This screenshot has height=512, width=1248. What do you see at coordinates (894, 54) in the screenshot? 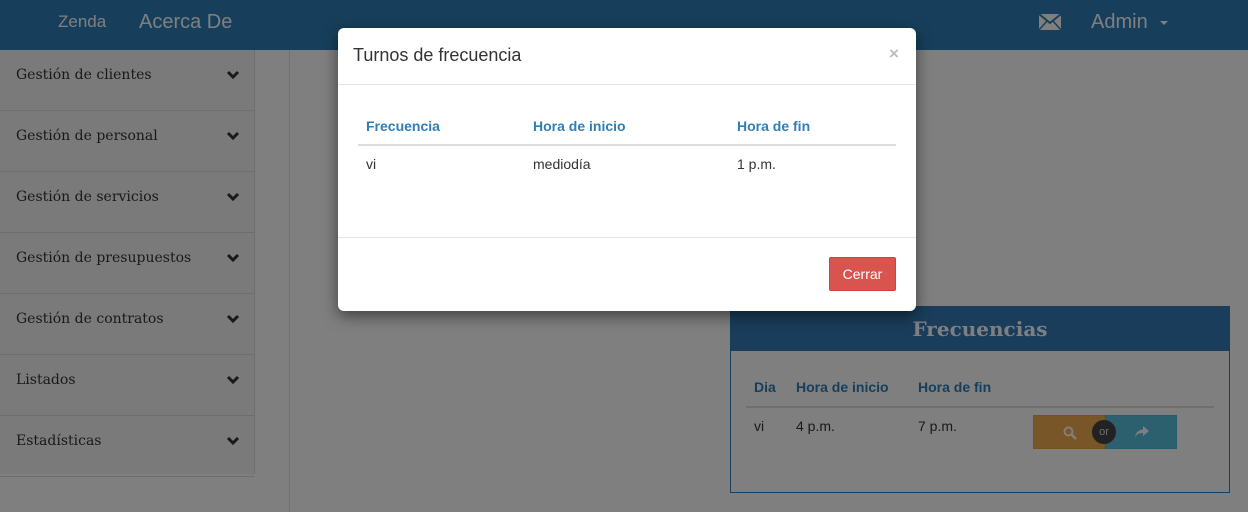
I see `close-icon: ×` at bounding box center [894, 54].